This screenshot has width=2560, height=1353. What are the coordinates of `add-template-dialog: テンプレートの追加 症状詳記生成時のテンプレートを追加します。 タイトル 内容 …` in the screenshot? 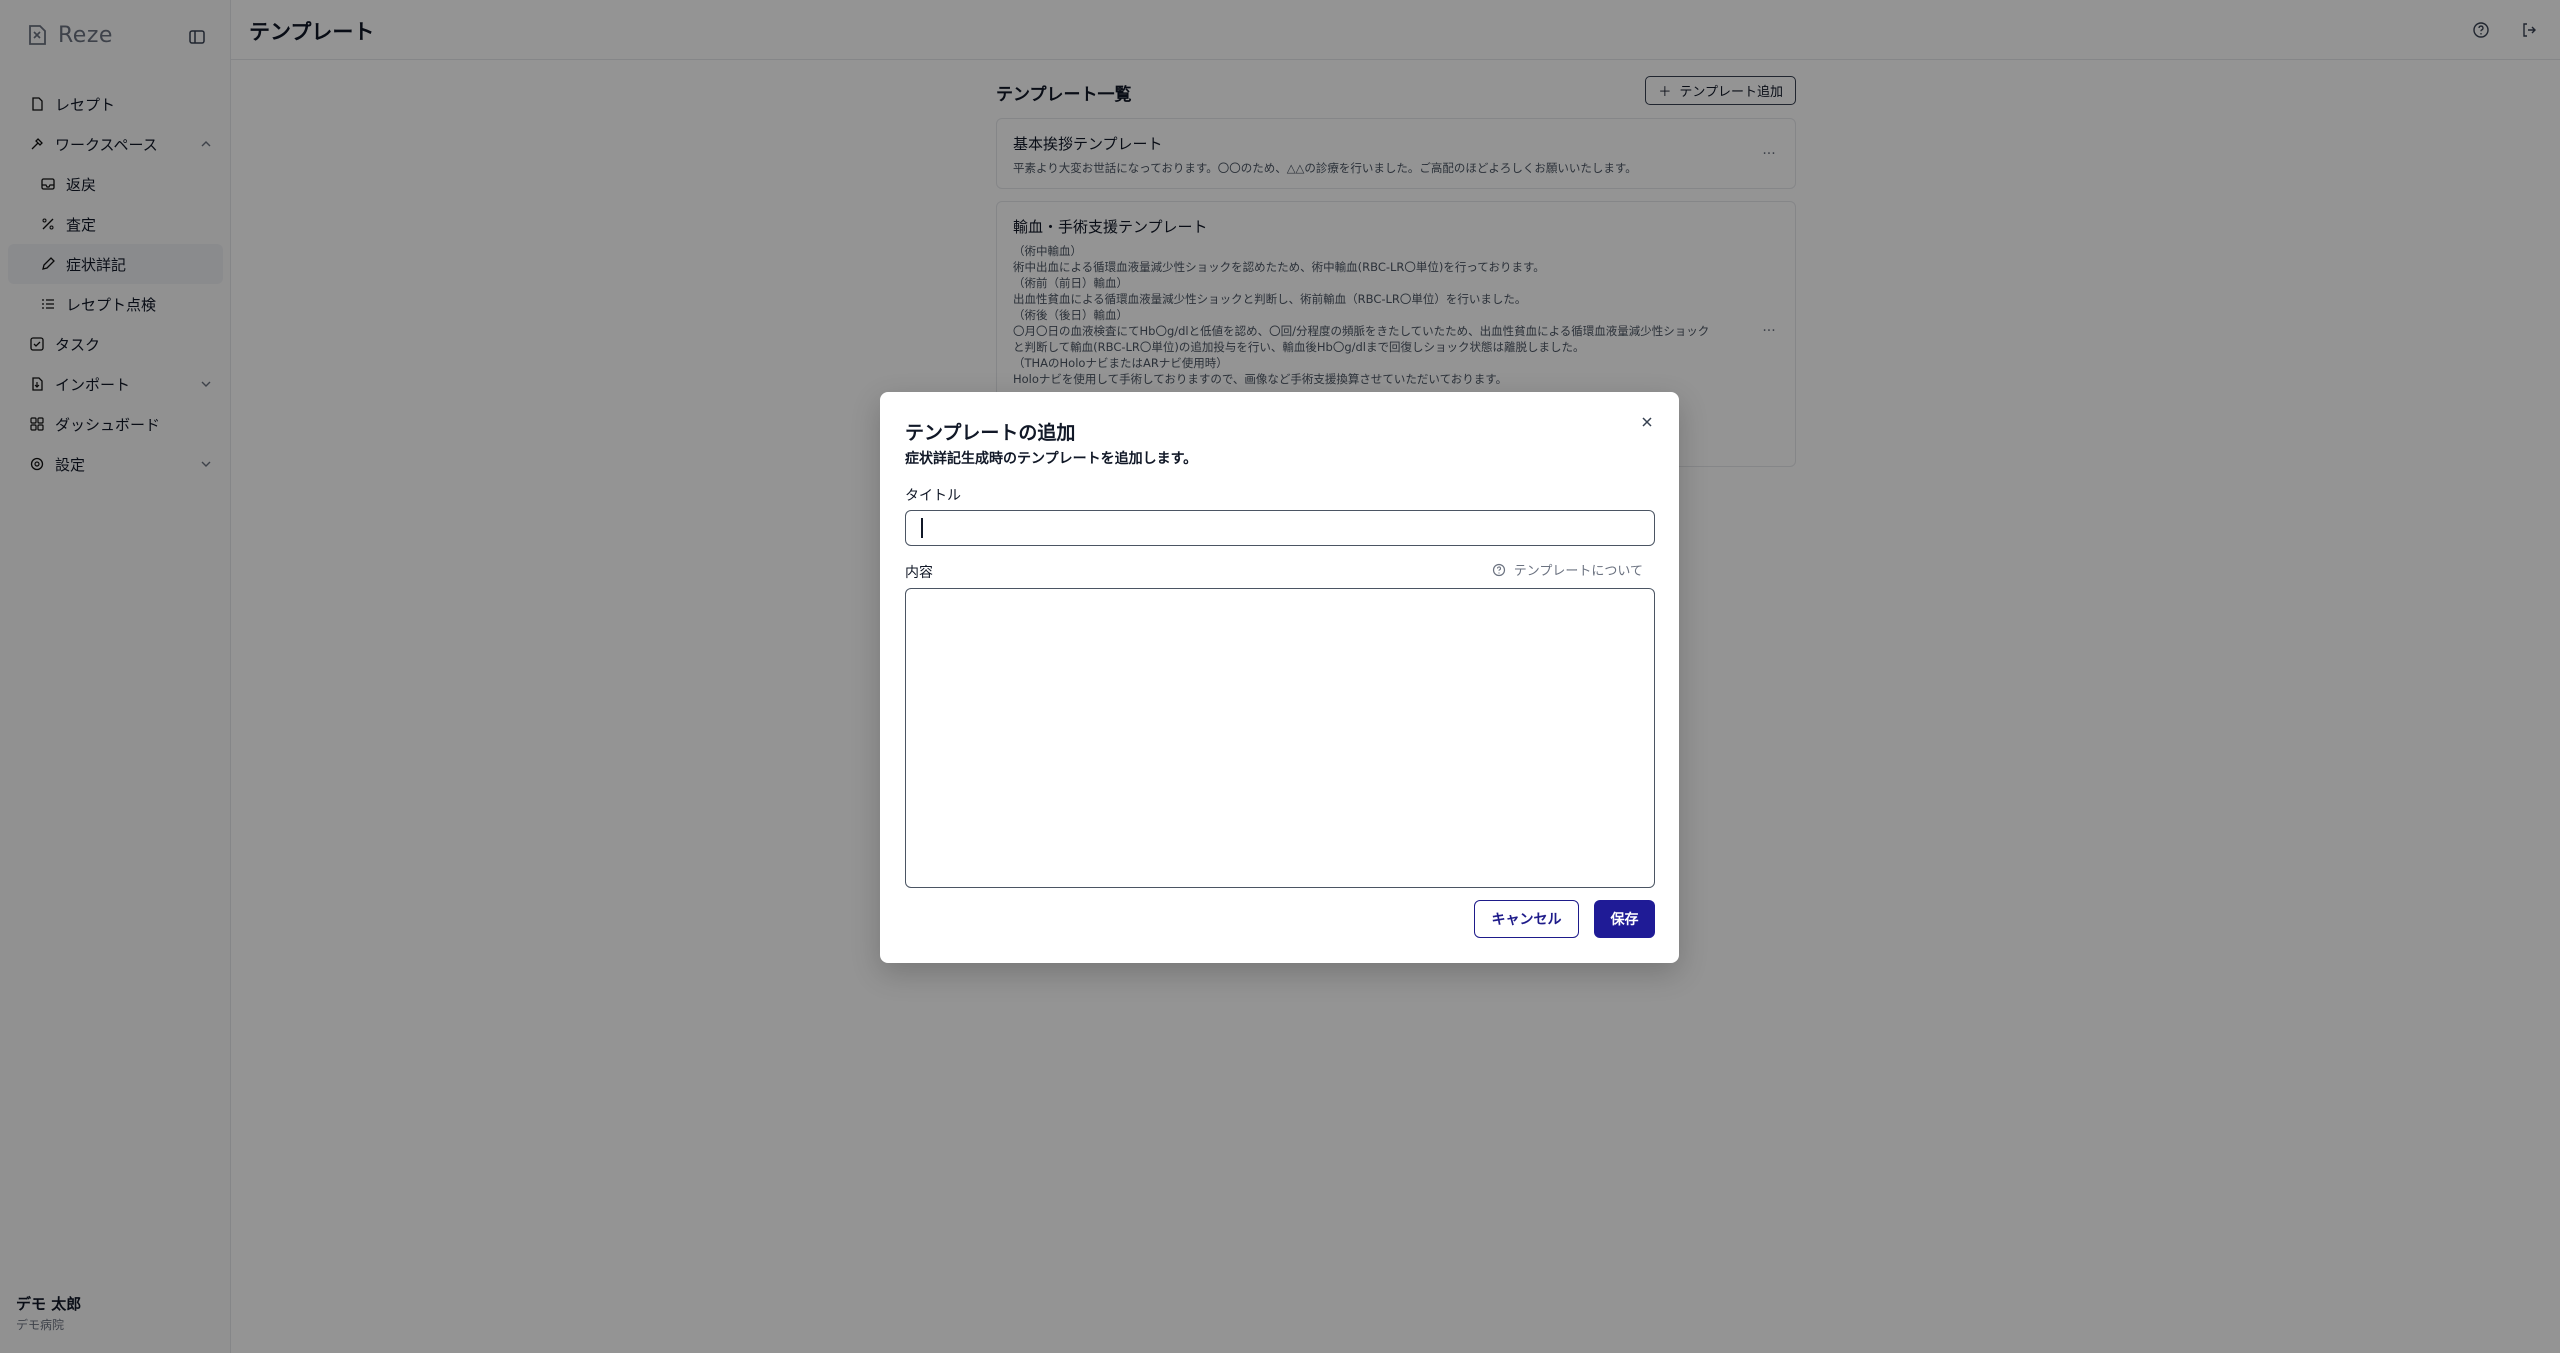 It's located at (1279, 677).